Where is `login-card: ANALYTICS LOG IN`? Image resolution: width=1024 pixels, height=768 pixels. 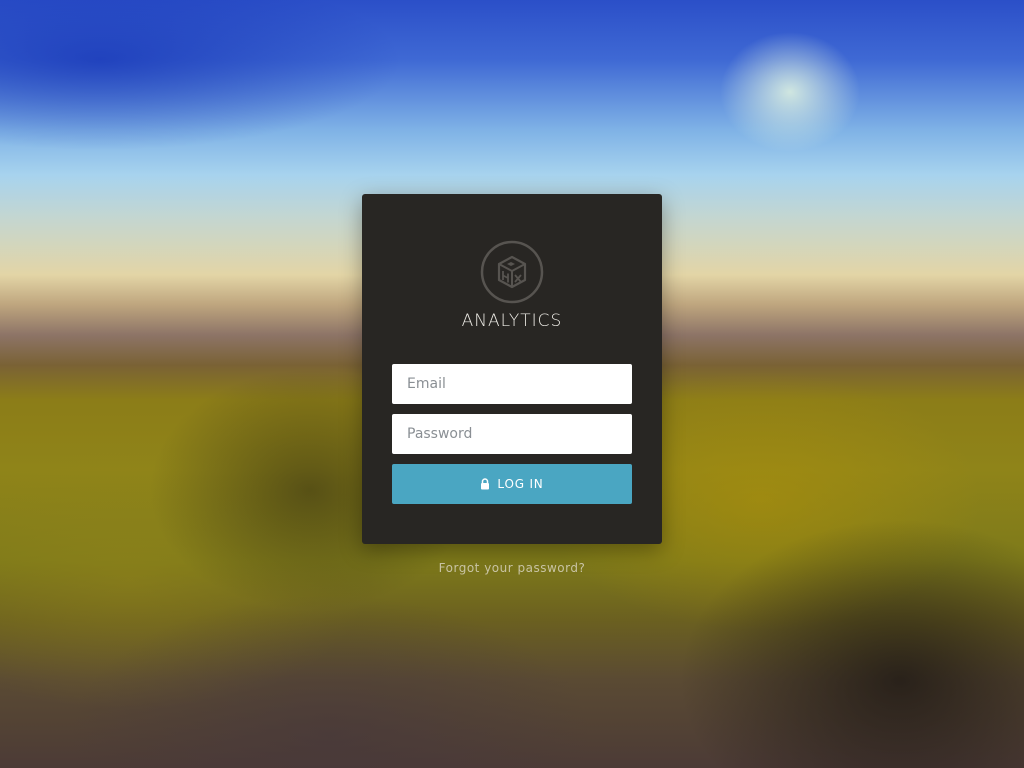
login-card: ANALYTICS LOG IN is located at coordinates (512, 369).